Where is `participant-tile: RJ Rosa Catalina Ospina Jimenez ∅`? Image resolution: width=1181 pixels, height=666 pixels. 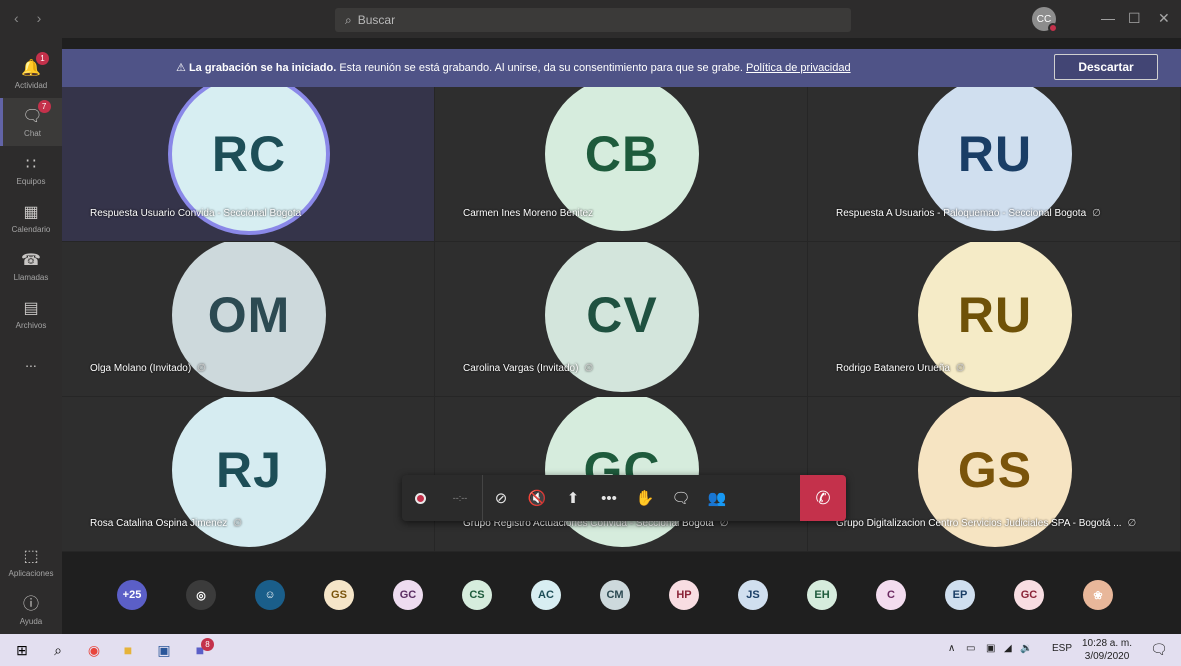
participant-tile: RJ Rosa Catalina Ospina Jimenez ∅ is located at coordinates (248, 474).